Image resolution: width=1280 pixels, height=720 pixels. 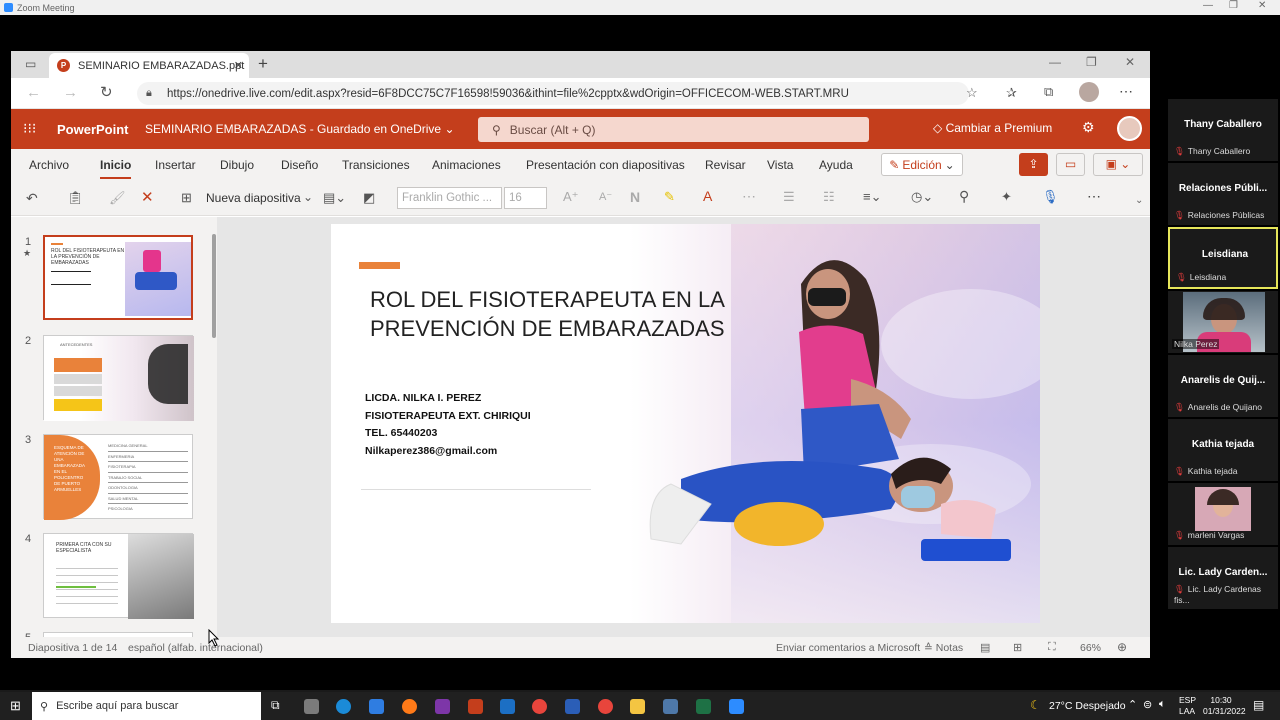 What do you see at coordinates (1139, 200) in the screenshot?
I see `collapse-ribbon-icon: ⌄` at bounding box center [1139, 200].